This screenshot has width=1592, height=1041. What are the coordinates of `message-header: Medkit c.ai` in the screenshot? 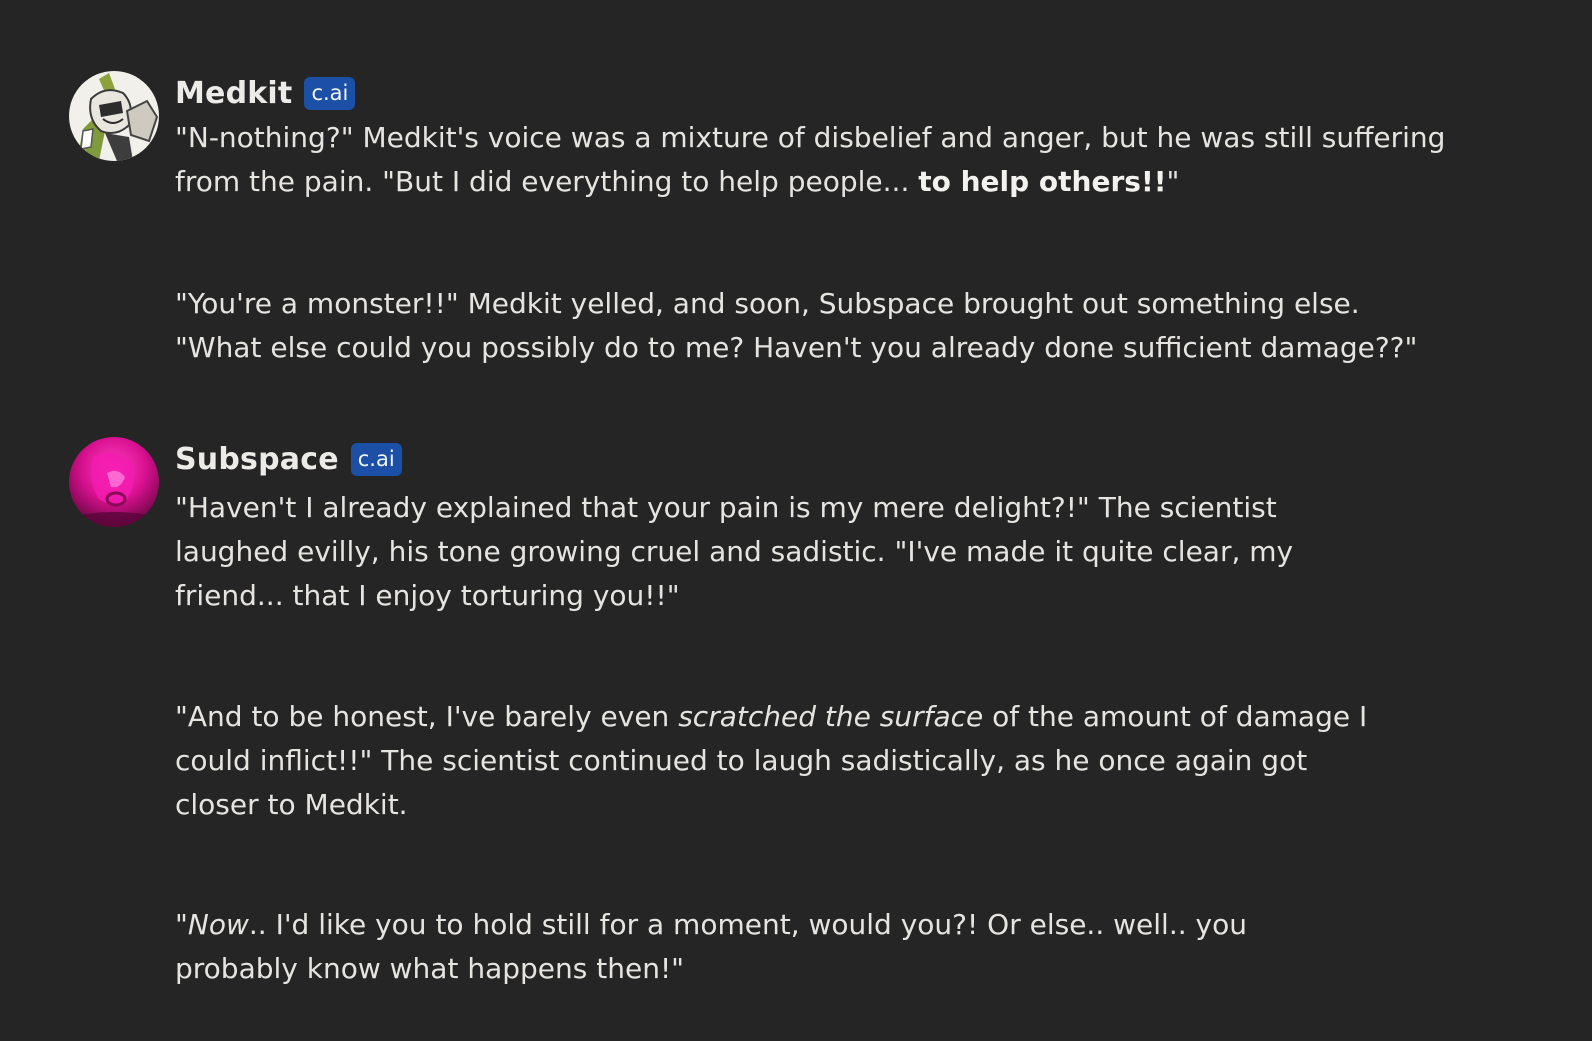 It's located at (265, 93).